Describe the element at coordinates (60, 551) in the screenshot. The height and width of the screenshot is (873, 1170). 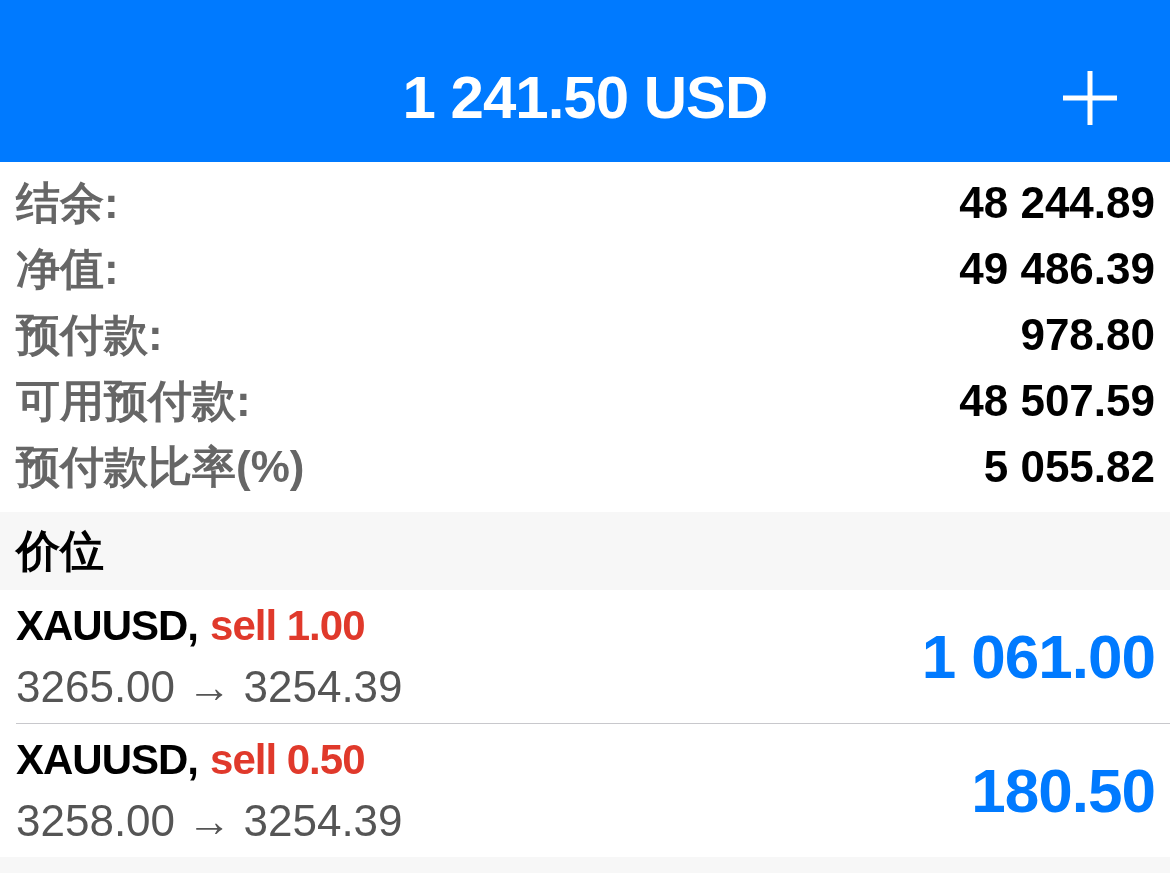
I see `section-title: 价位` at that location.